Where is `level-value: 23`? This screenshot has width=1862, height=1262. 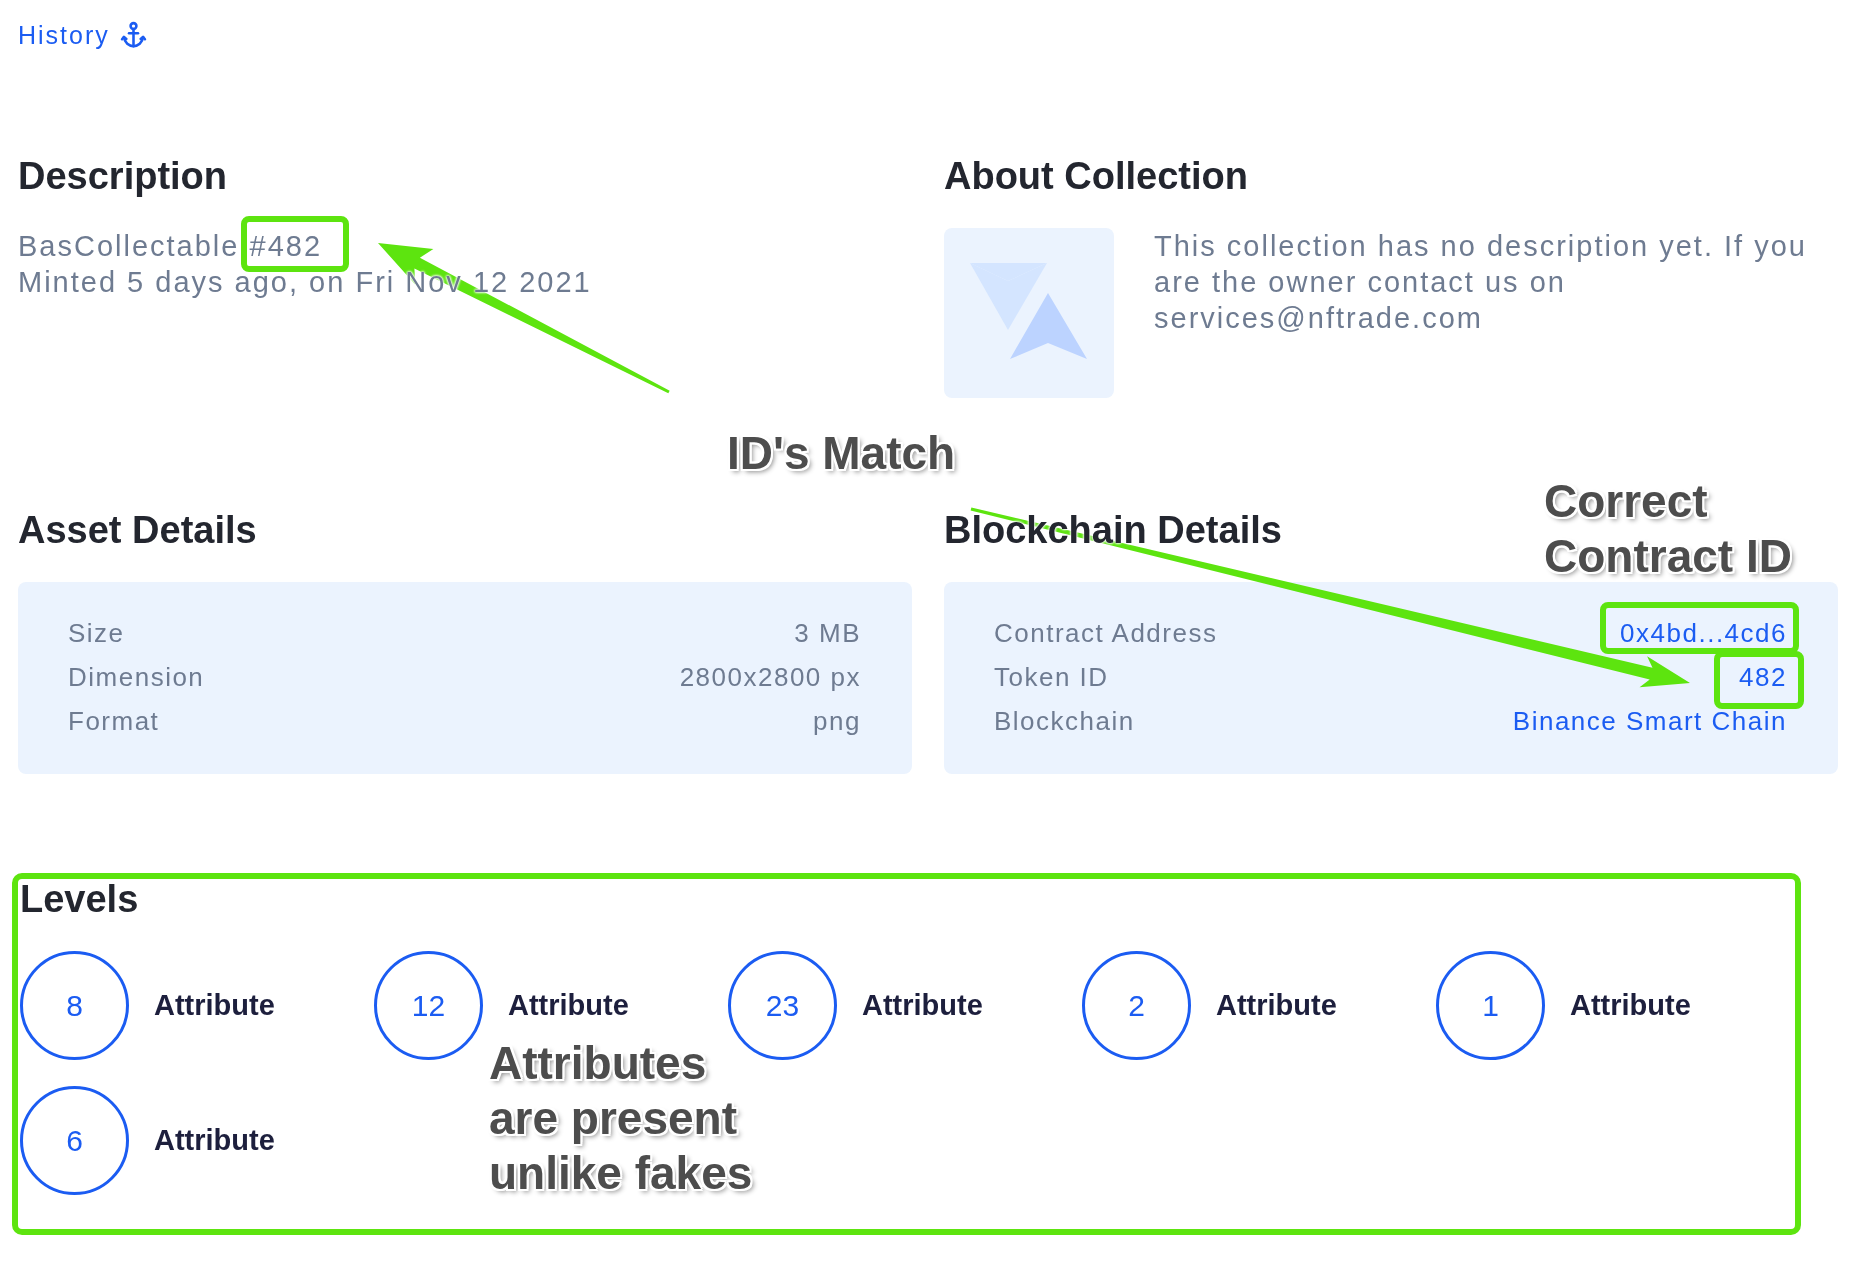 level-value: 23 is located at coordinates (782, 1005).